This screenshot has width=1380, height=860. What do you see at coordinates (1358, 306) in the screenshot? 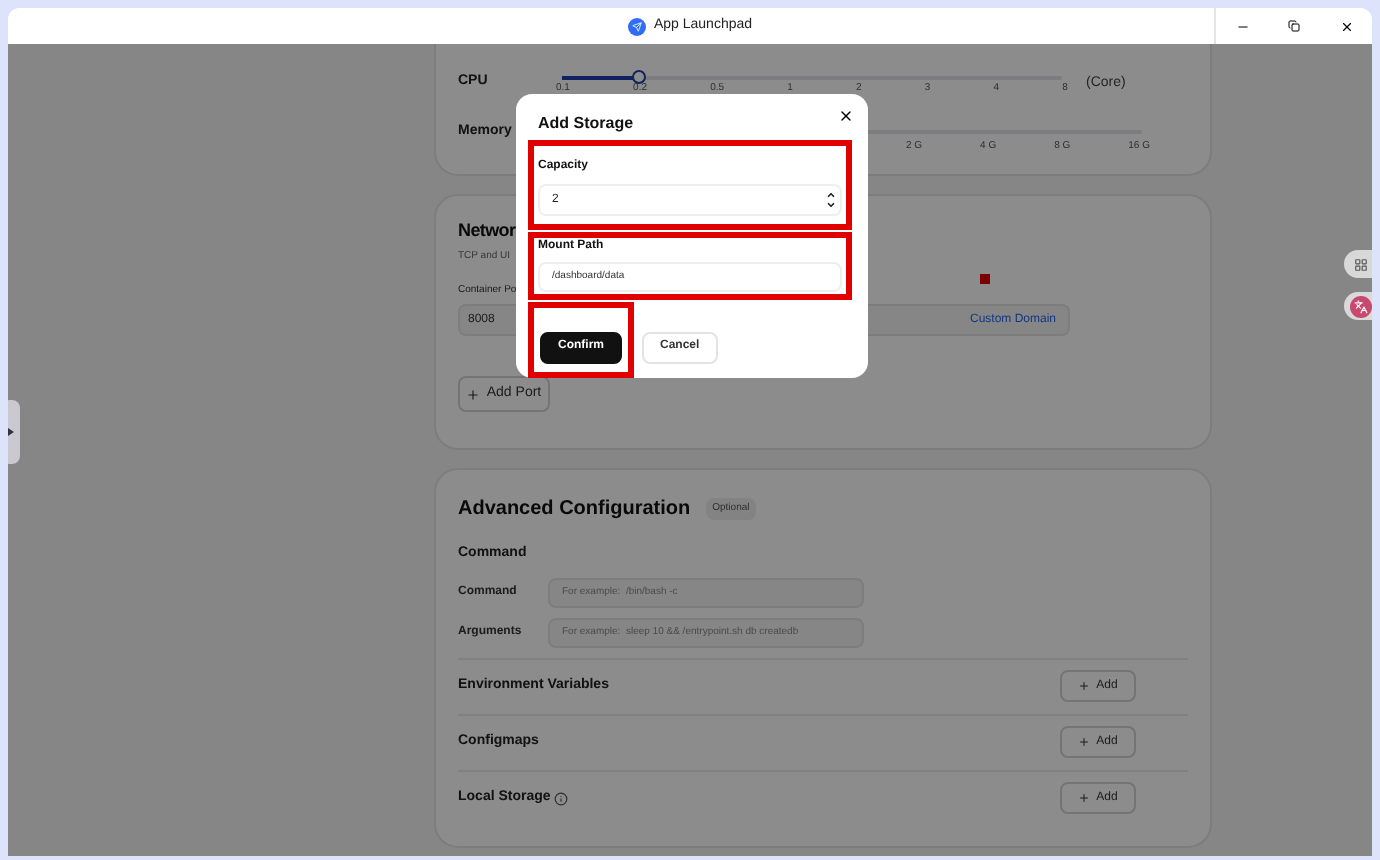
I see `translate-button` at bounding box center [1358, 306].